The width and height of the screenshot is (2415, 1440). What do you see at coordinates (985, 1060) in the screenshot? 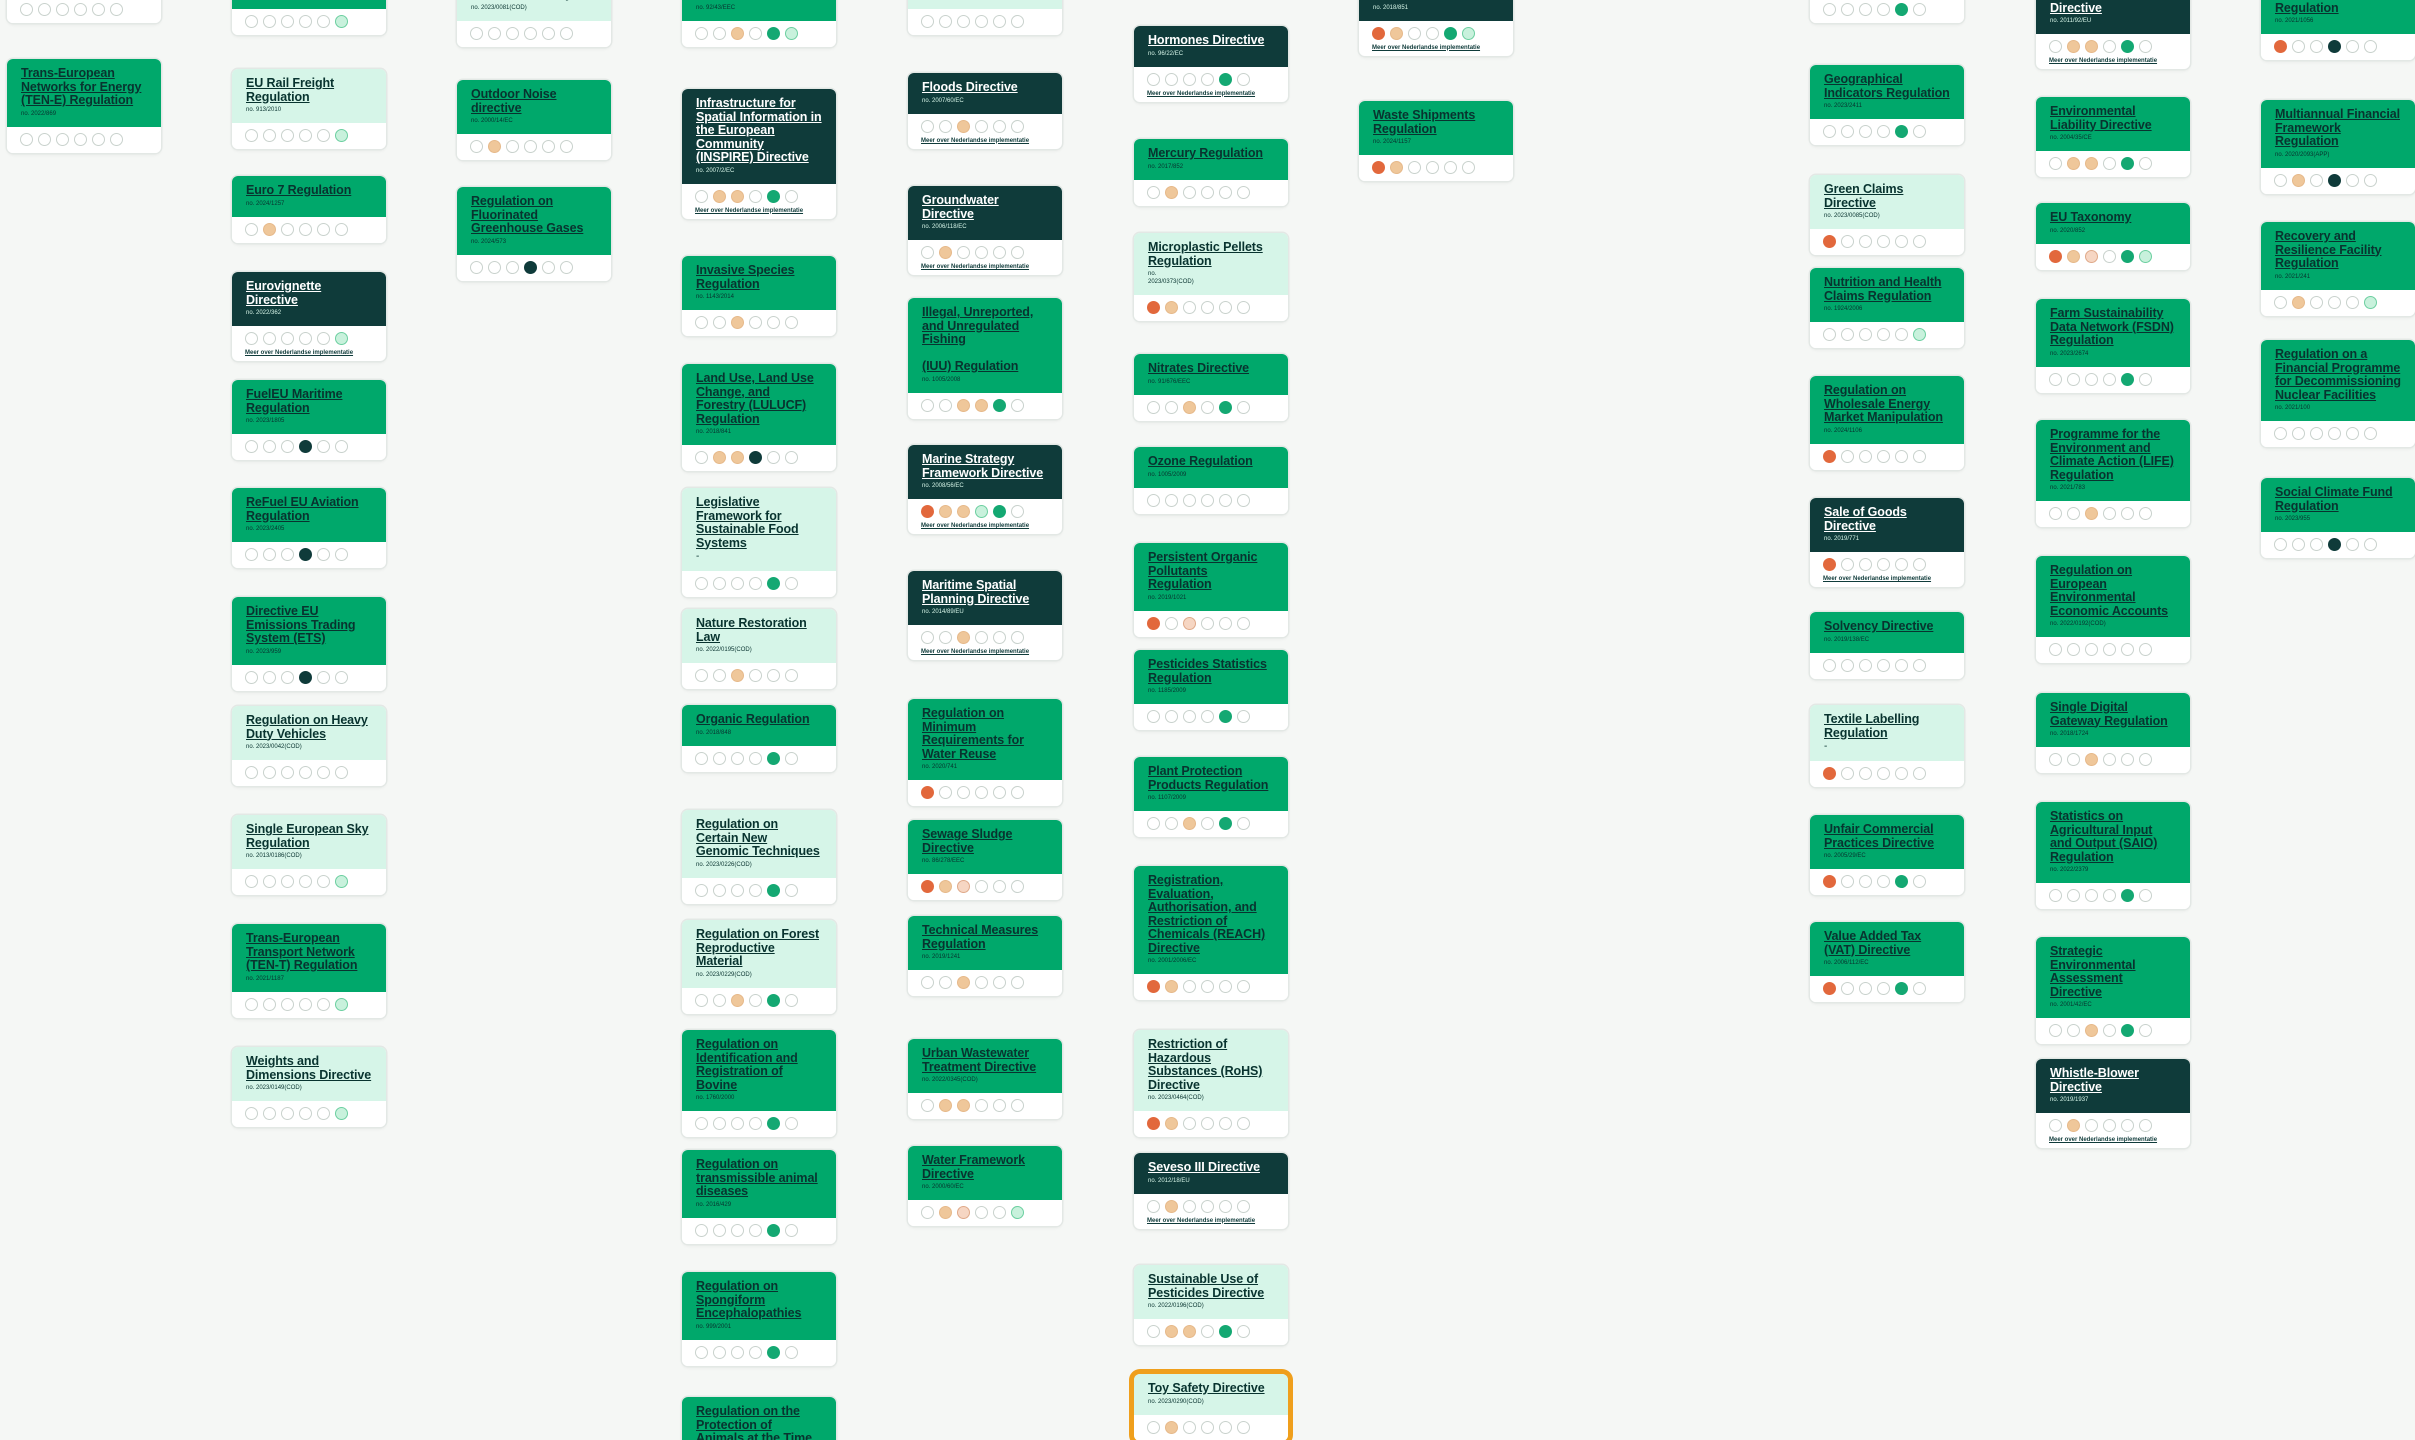
I see `regulation-title-link: Urban Wastewater Treatment Directive` at bounding box center [985, 1060].